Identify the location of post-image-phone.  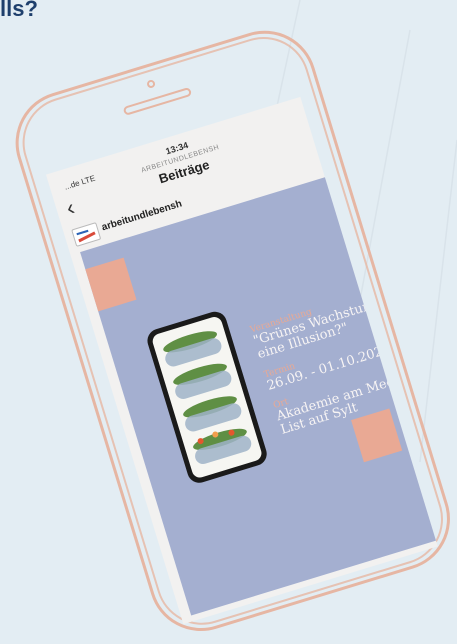
(207, 397).